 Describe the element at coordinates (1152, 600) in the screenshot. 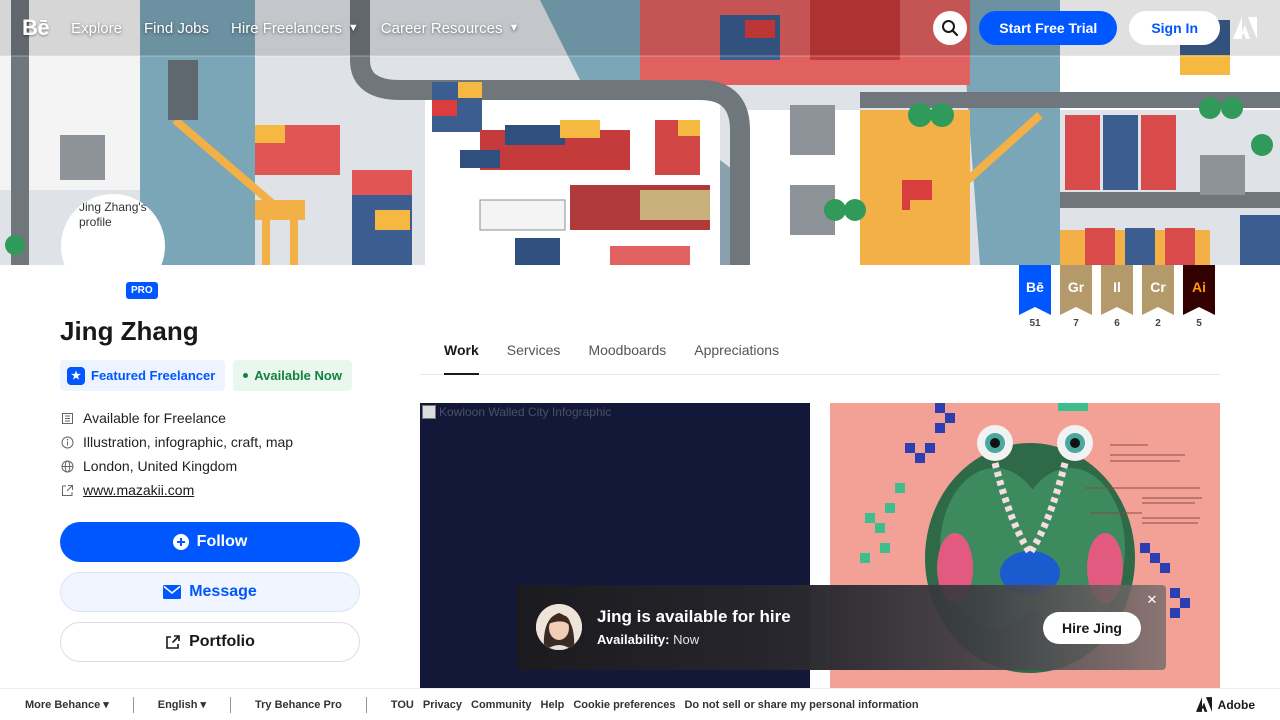

I see `close-icon: ✕` at that location.